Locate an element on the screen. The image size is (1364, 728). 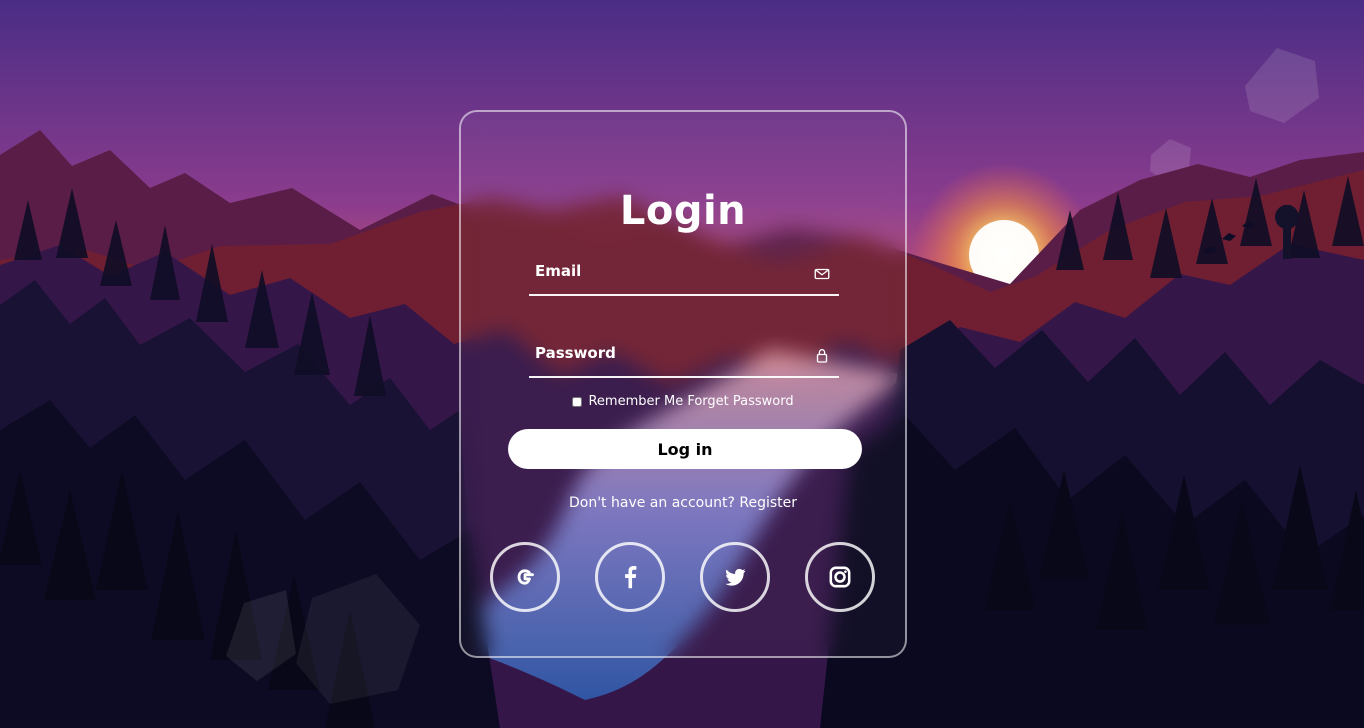
instagram-icon is located at coordinates (840, 577).